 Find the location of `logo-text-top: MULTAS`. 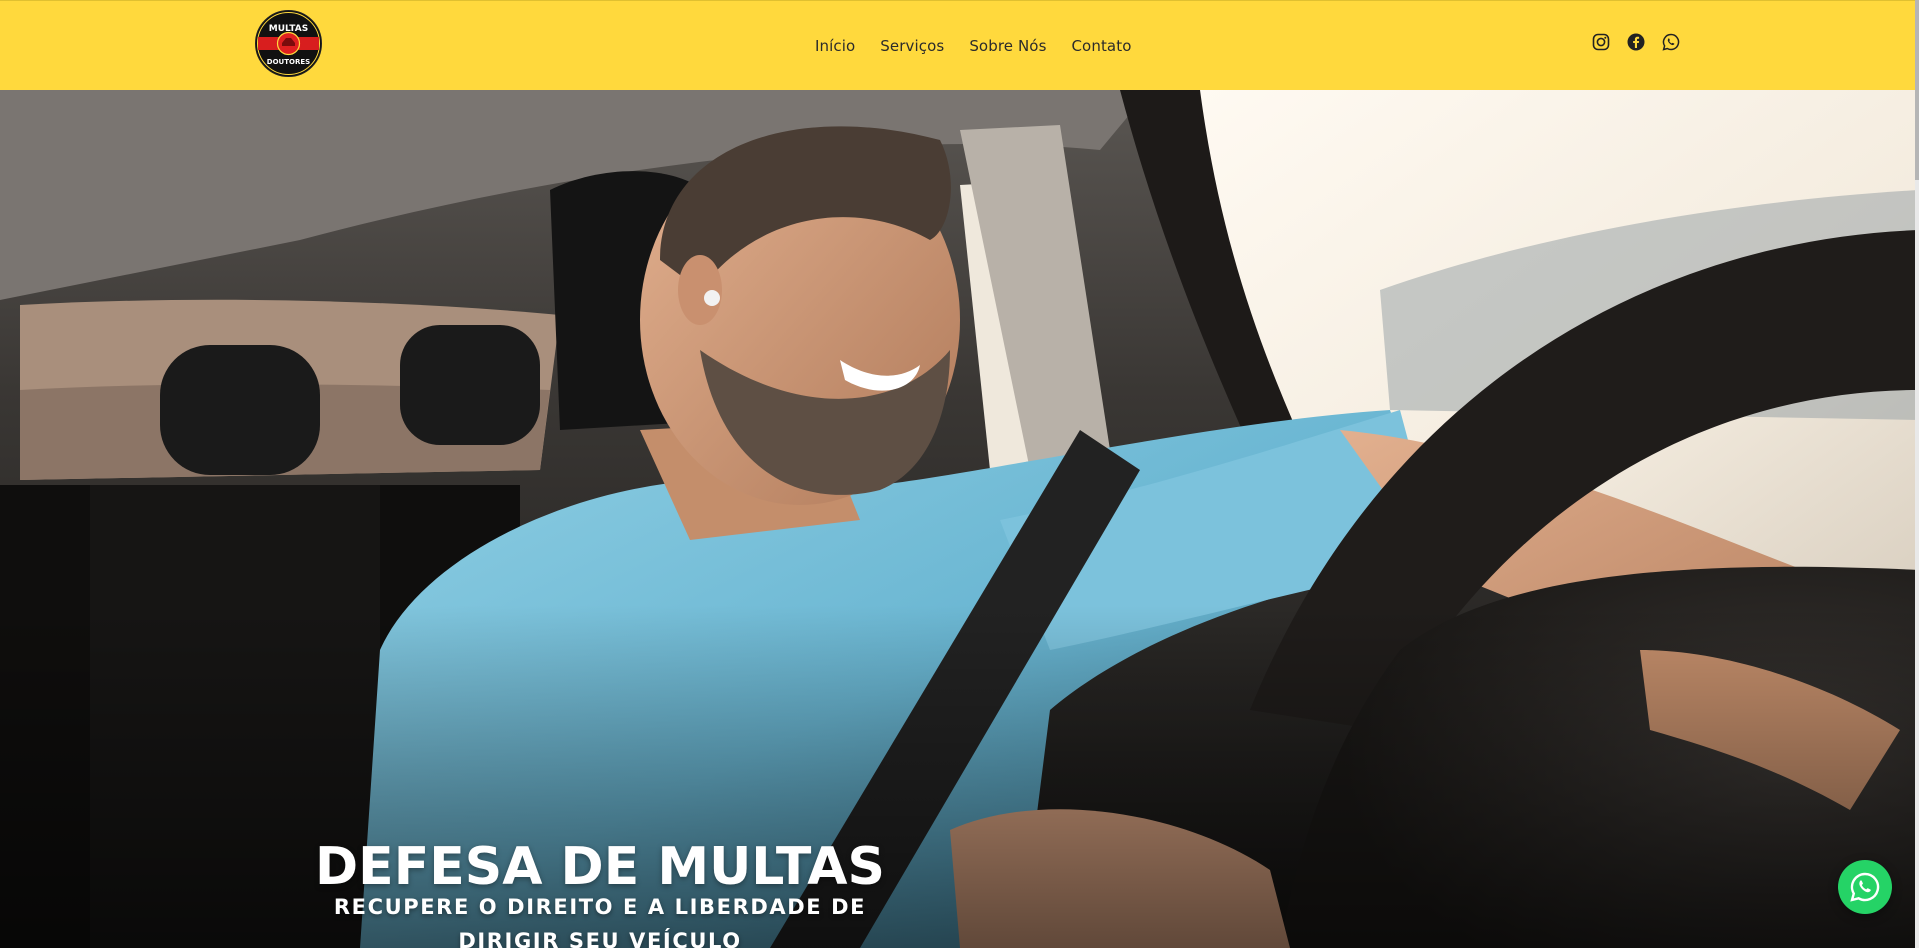

logo-text-top: MULTAS is located at coordinates (288, 29).